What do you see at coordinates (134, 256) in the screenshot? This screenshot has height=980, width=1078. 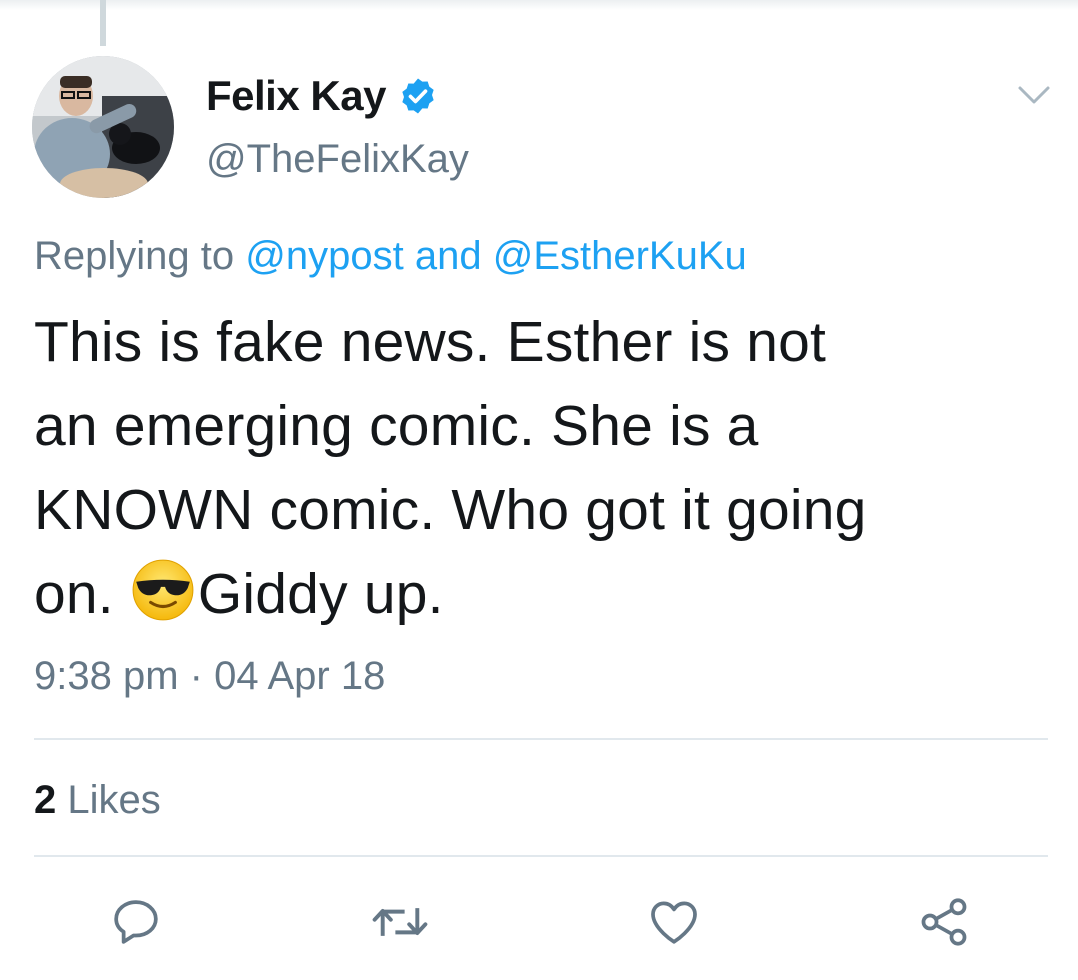 I see `reply-context-prefix: Replying to` at bounding box center [134, 256].